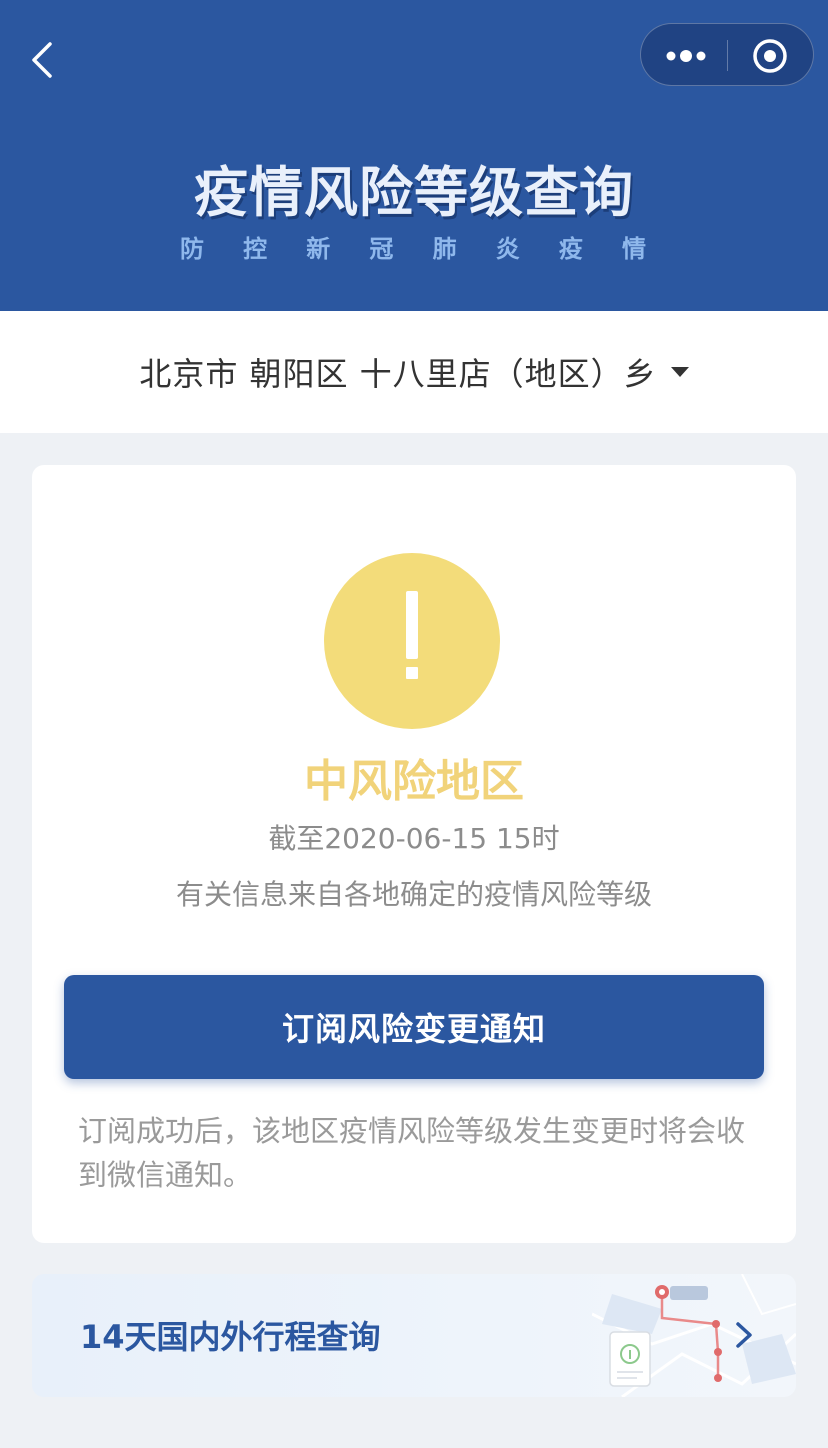  Describe the element at coordinates (398, 374) in the screenshot. I see `location-text: 北京市 朝阳区 十八里店（地区）乡` at that location.